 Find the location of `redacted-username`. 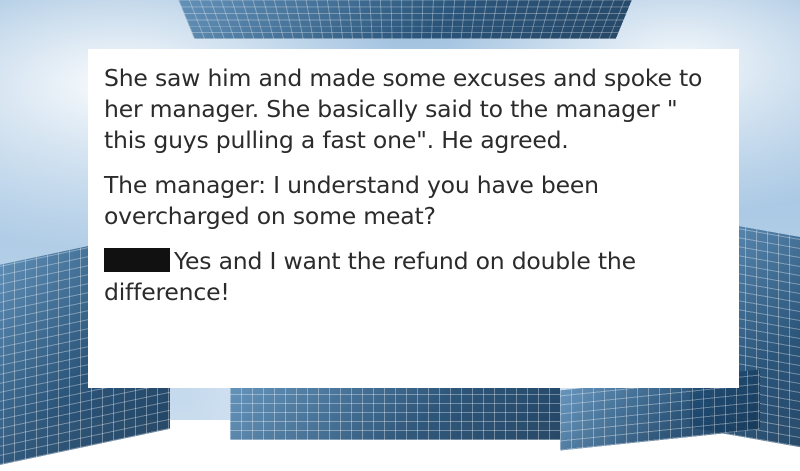

redacted-username is located at coordinates (137, 260).